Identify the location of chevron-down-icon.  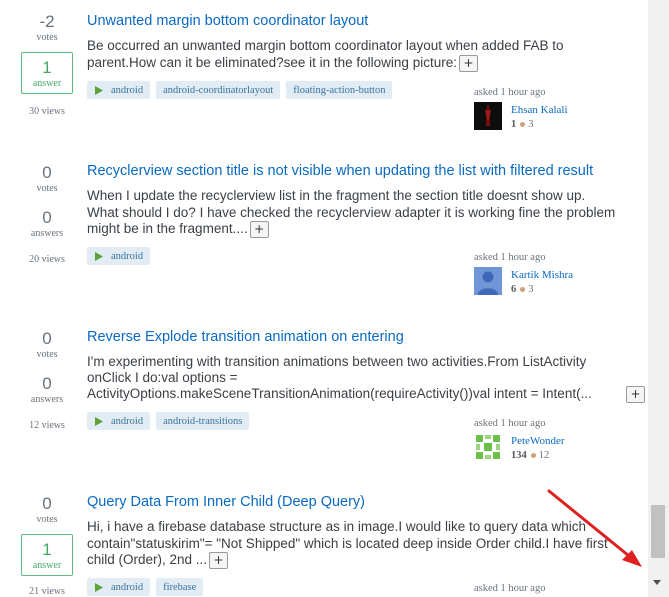
(657, 582).